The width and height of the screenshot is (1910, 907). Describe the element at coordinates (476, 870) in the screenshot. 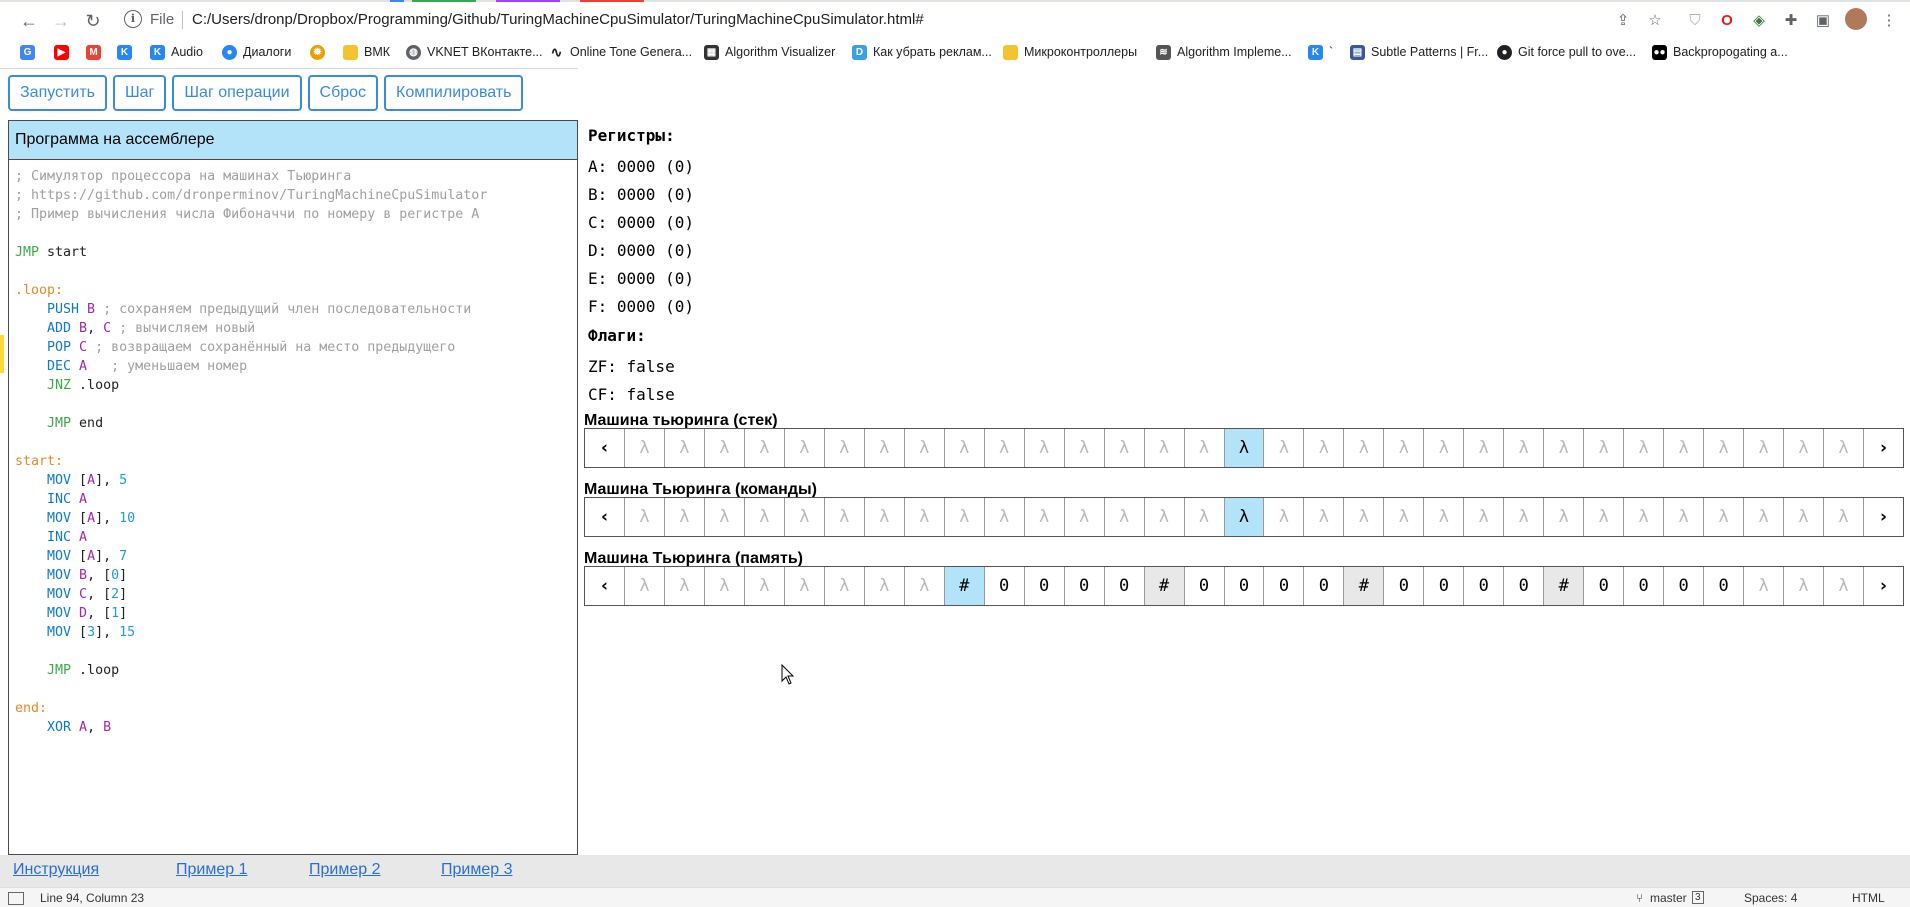

I see `link-example-3: Пример 3` at that location.